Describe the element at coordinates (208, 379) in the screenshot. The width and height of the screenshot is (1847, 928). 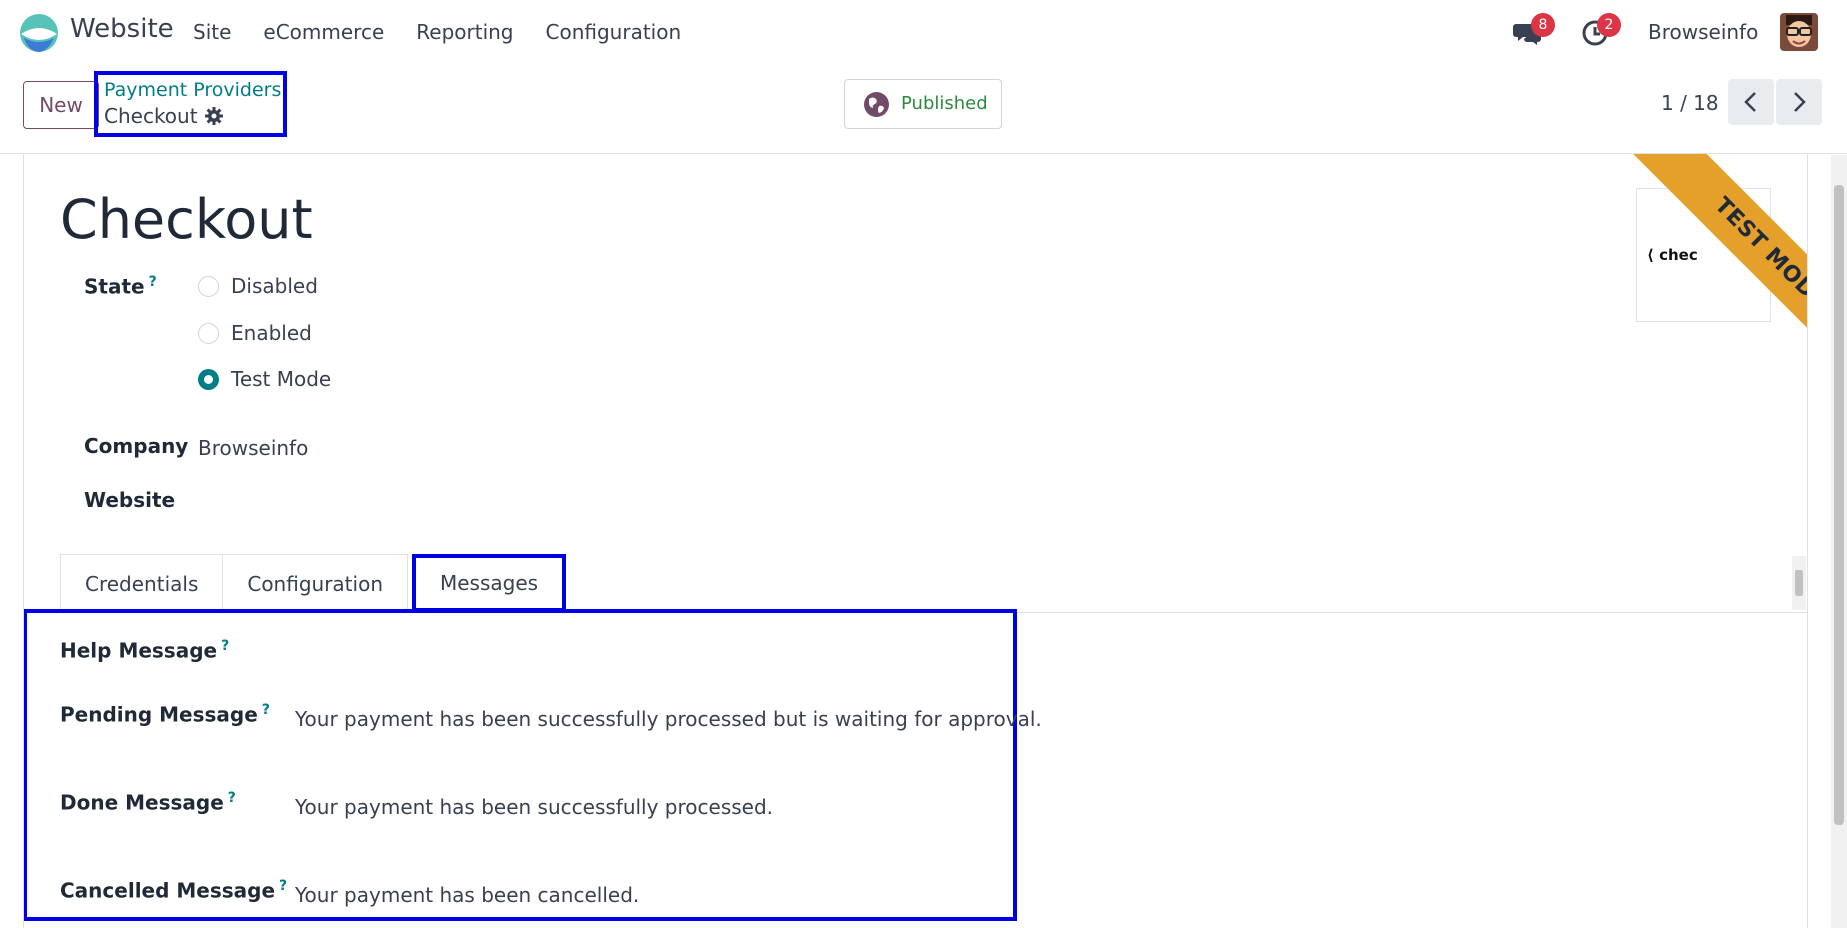
I see `radio-test-mode` at that location.